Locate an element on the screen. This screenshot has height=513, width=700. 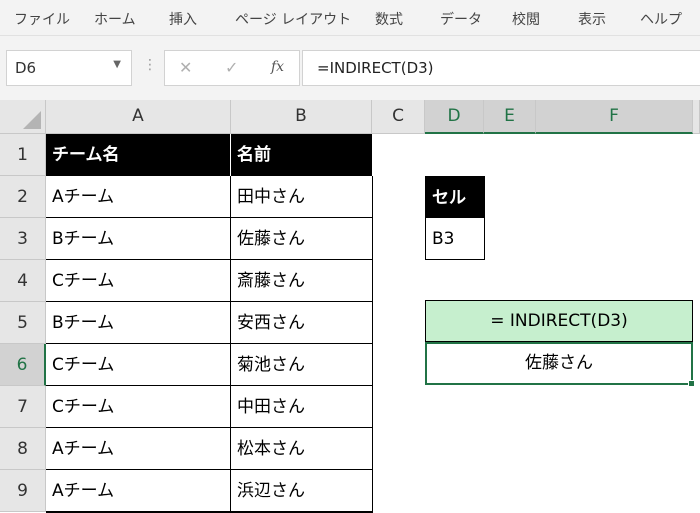
row-header-7: 7 is located at coordinates (23, 407).